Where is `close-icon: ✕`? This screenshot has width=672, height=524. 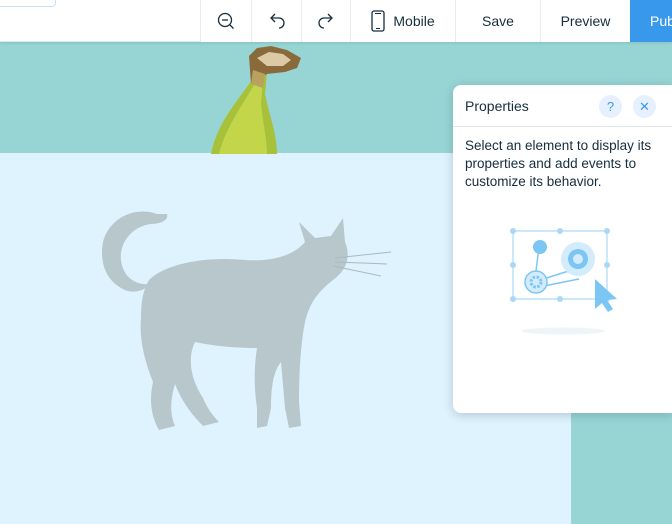 close-icon: ✕ is located at coordinates (644, 106).